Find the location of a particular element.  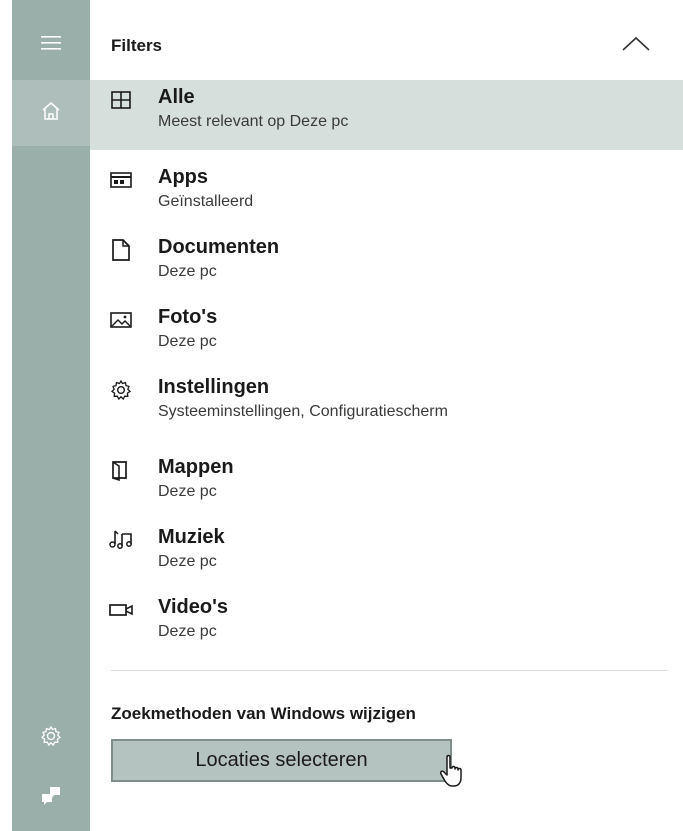

folder-icon is located at coordinates (121, 470).